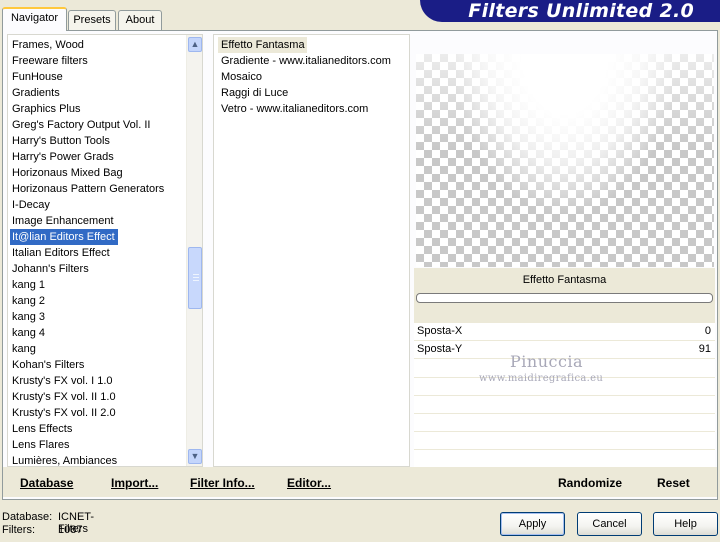 The width and height of the screenshot is (720, 542). I want to click on category-item: kang 3, so click(97, 317).